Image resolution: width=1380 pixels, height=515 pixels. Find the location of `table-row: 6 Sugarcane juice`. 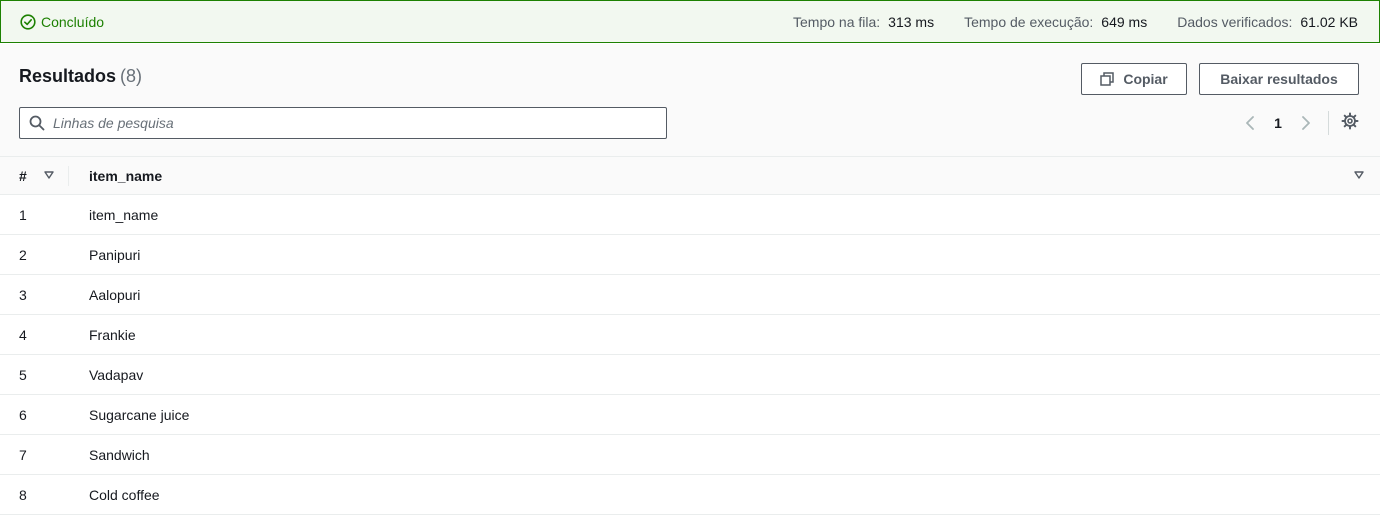

table-row: 6 Sugarcane juice is located at coordinates (690, 415).